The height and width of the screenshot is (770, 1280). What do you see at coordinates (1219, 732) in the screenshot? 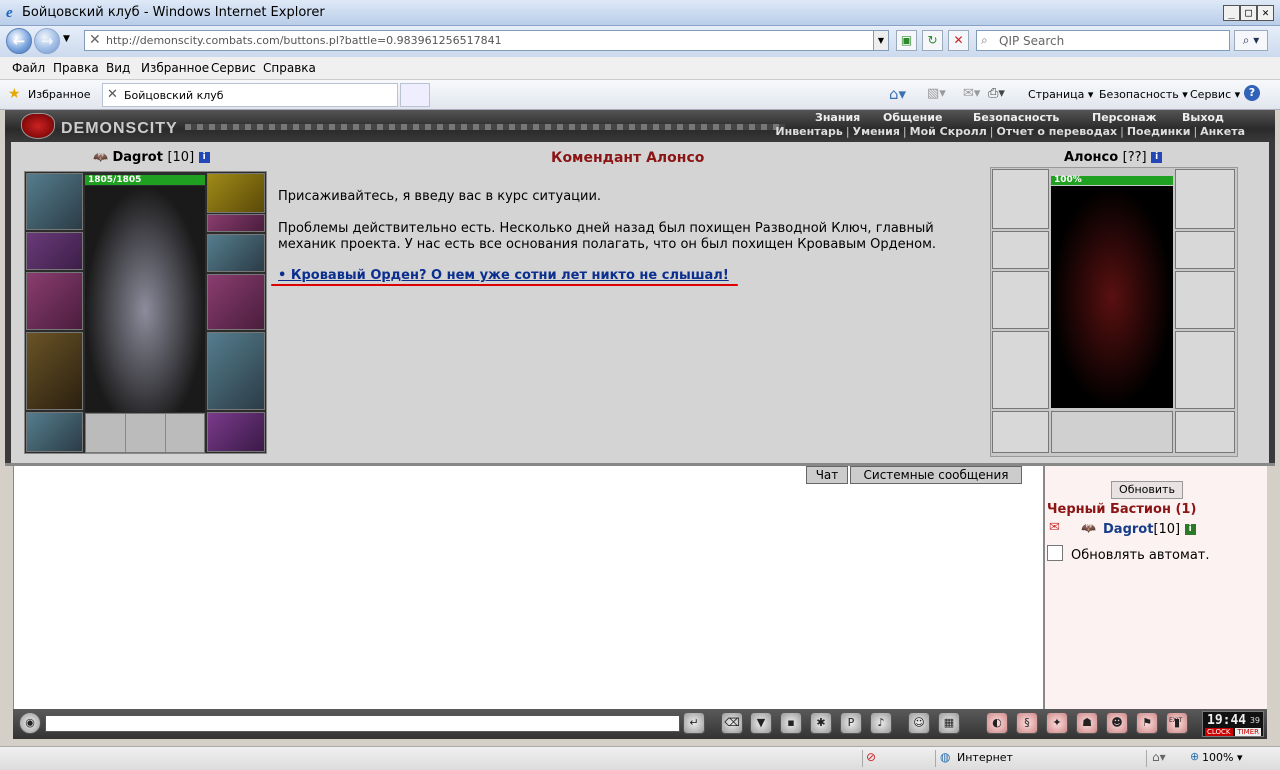
I see `clock-label: CLOCK` at bounding box center [1219, 732].